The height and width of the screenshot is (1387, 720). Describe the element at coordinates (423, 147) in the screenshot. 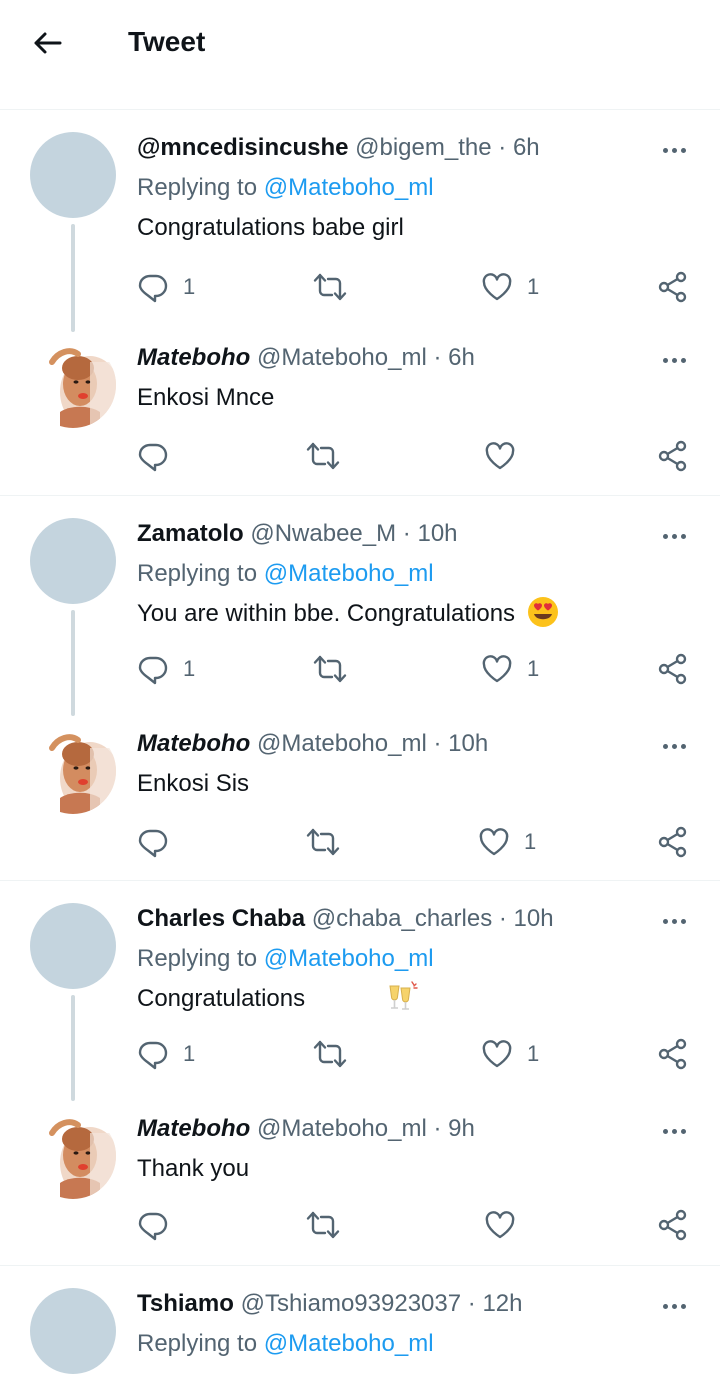

I see `handle: @bigem_the` at that location.